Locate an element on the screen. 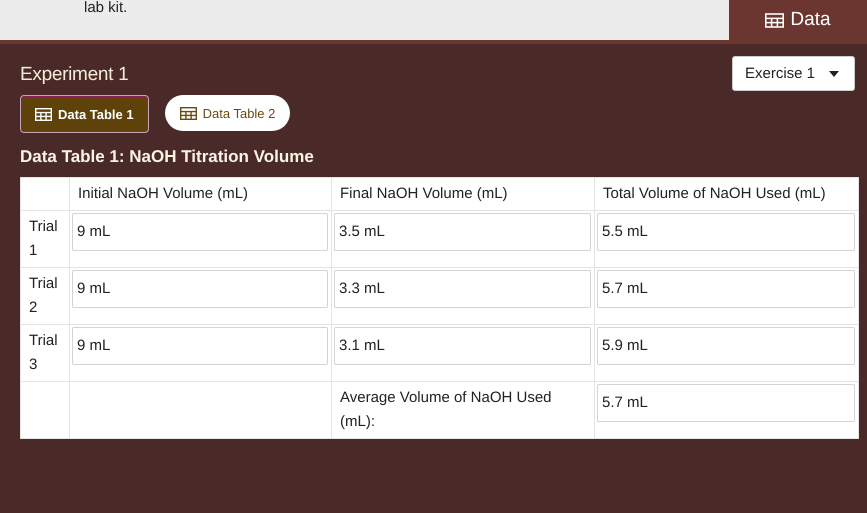 This screenshot has width=867, height=513. experiment-title: Experiment 1 is located at coordinates (74, 75).